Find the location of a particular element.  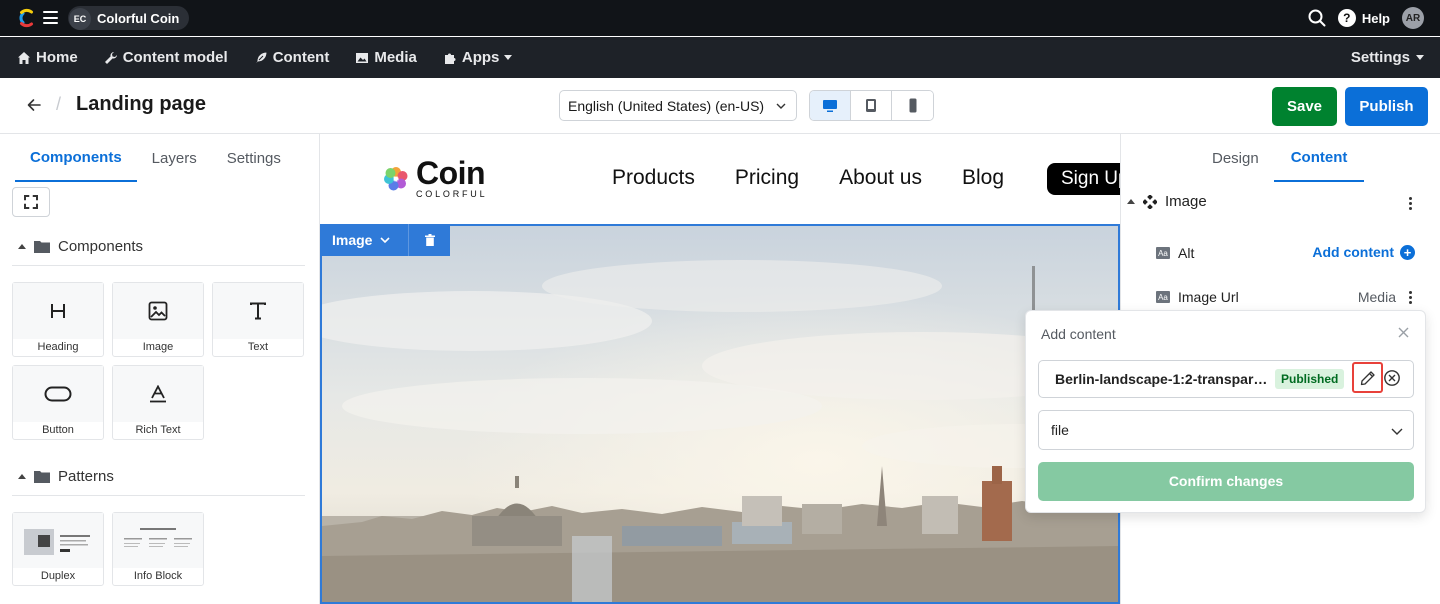

tile-label: Duplex is located at coordinates (58, 576).